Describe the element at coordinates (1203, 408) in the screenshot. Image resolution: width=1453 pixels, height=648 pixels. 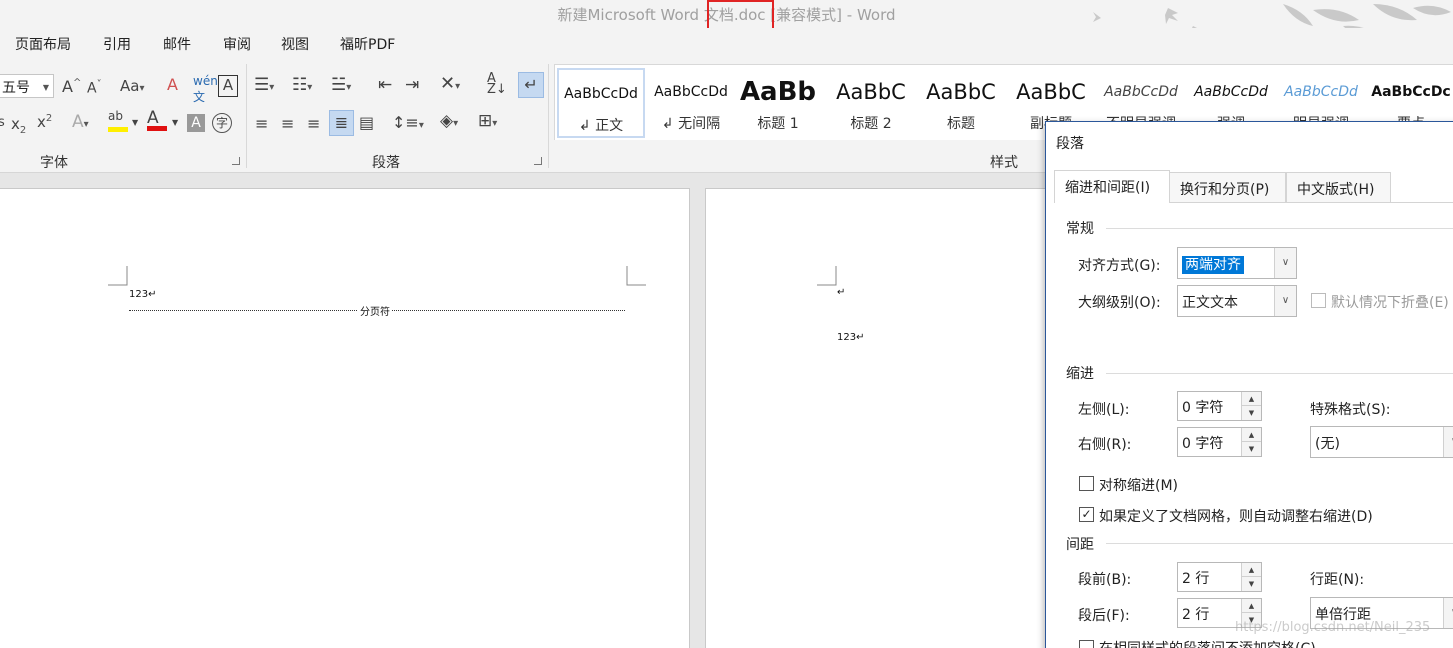
I see `left-indent-value: 0 字符` at that location.